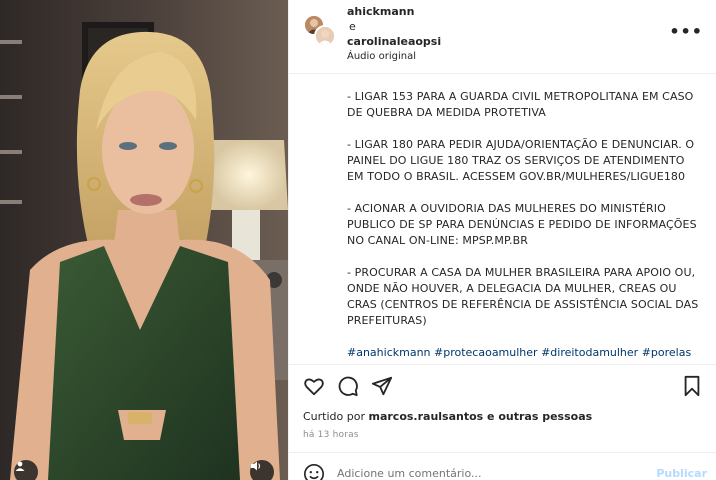  Describe the element at coordinates (382, 386) in the screenshot. I see `share-icon` at that location.